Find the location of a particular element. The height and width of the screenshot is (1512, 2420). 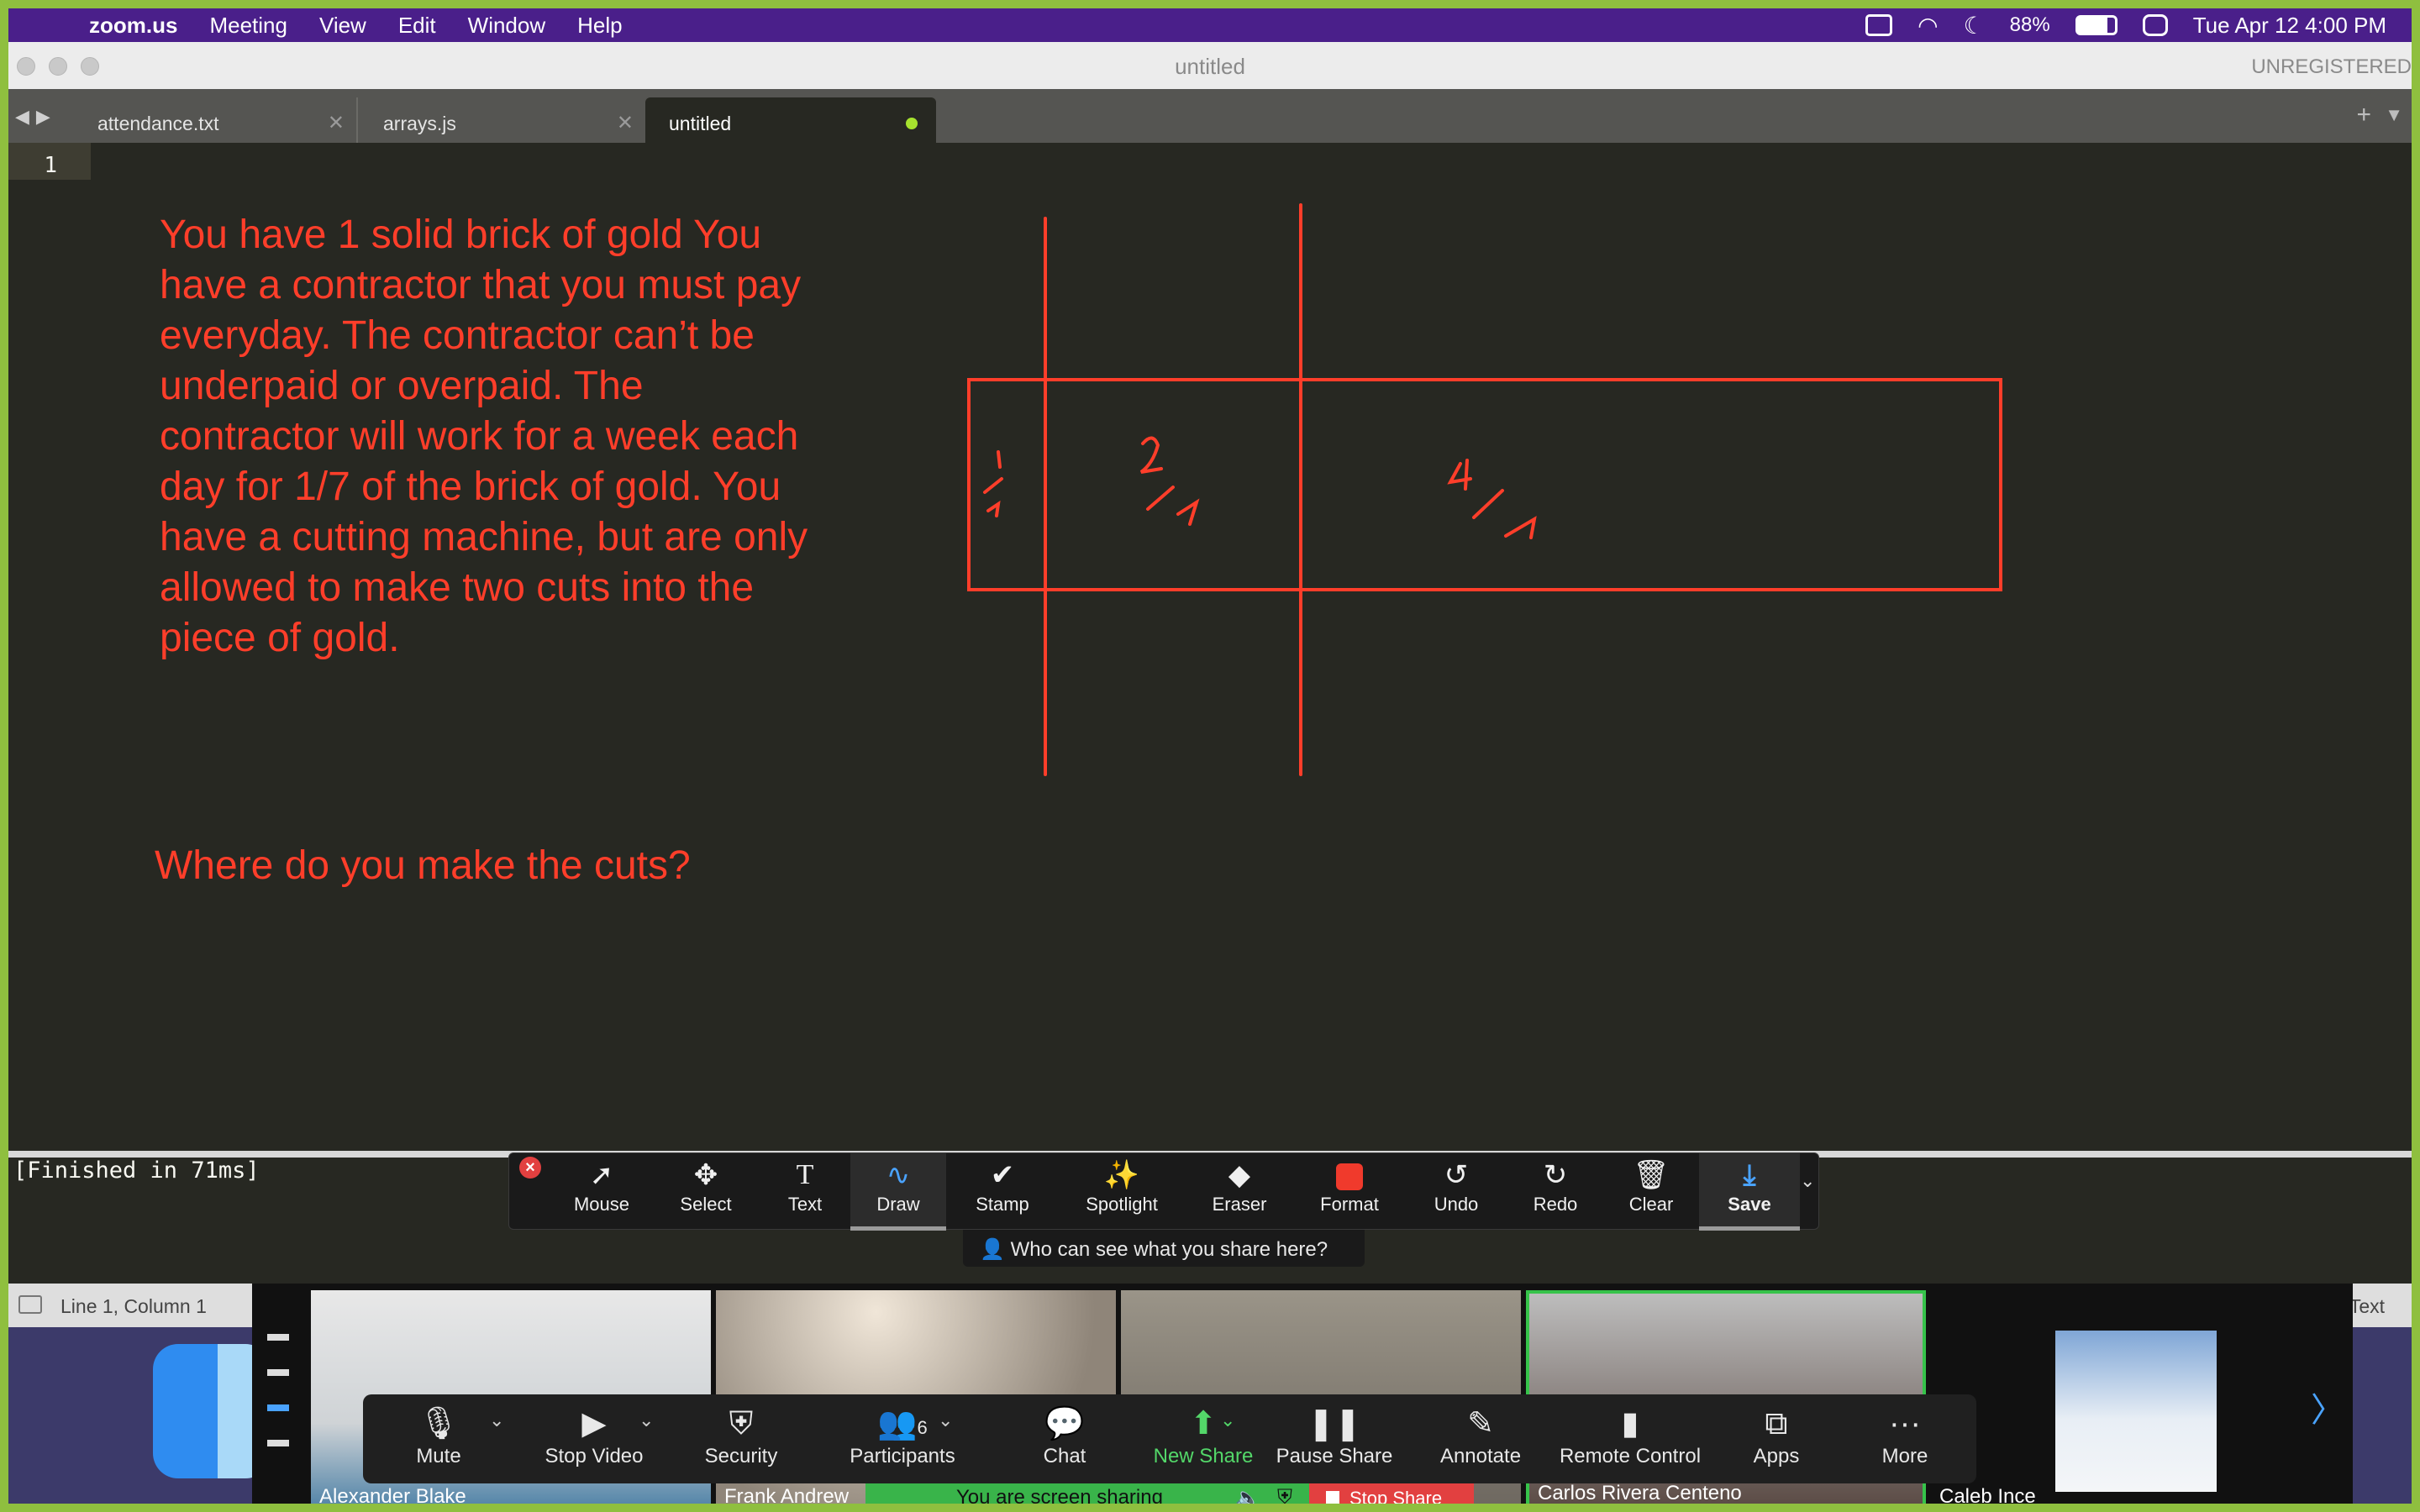

apple-icon is located at coordinates (43, 25).